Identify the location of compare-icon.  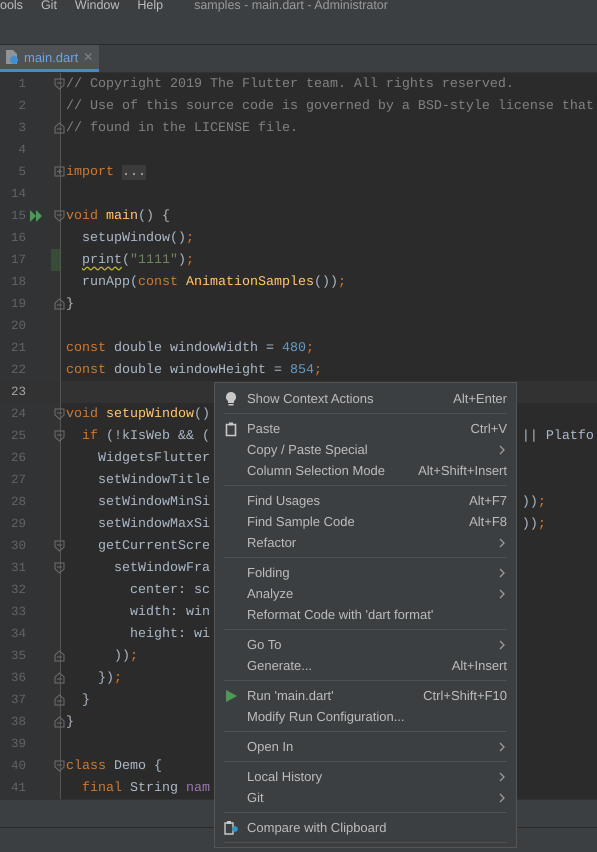
(231, 828).